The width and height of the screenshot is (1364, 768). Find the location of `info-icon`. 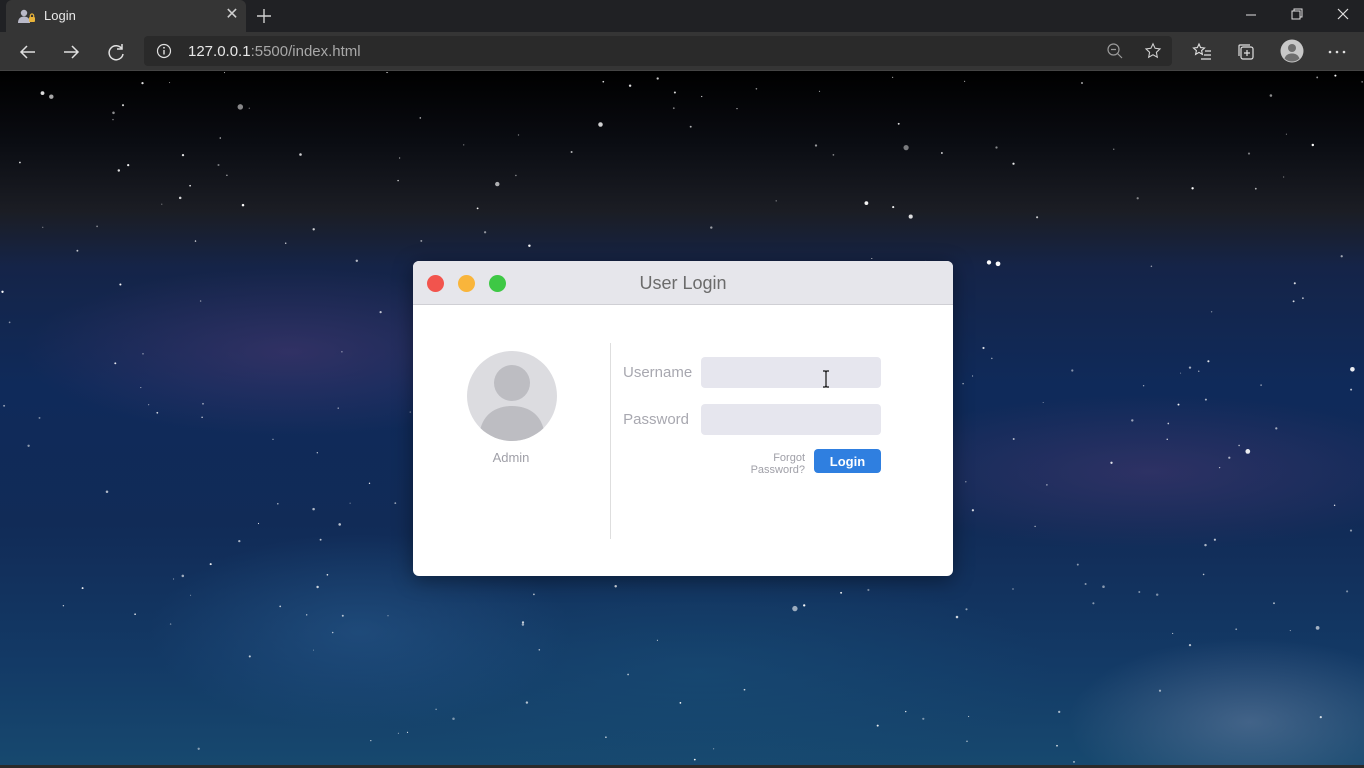

info-icon is located at coordinates (164, 51).